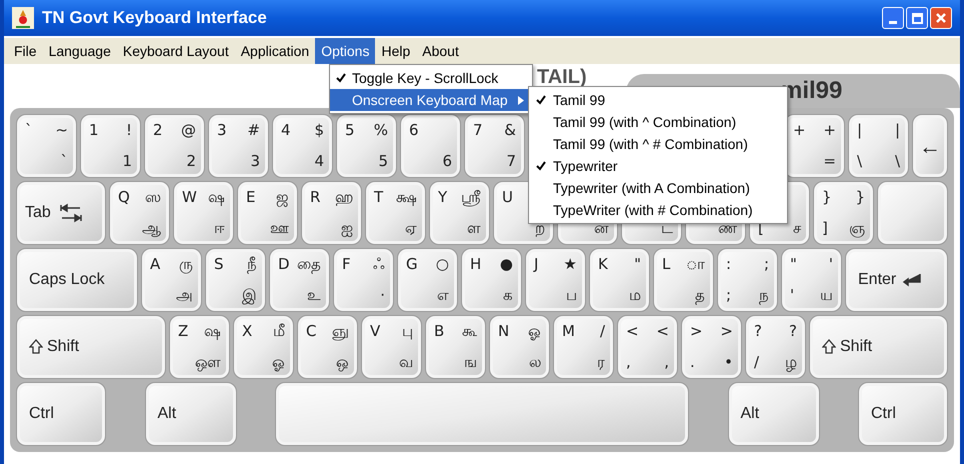 This screenshot has height=464, width=964. What do you see at coordinates (282, 197) in the screenshot?
I see `key-legend: ஜ` at bounding box center [282, 197].